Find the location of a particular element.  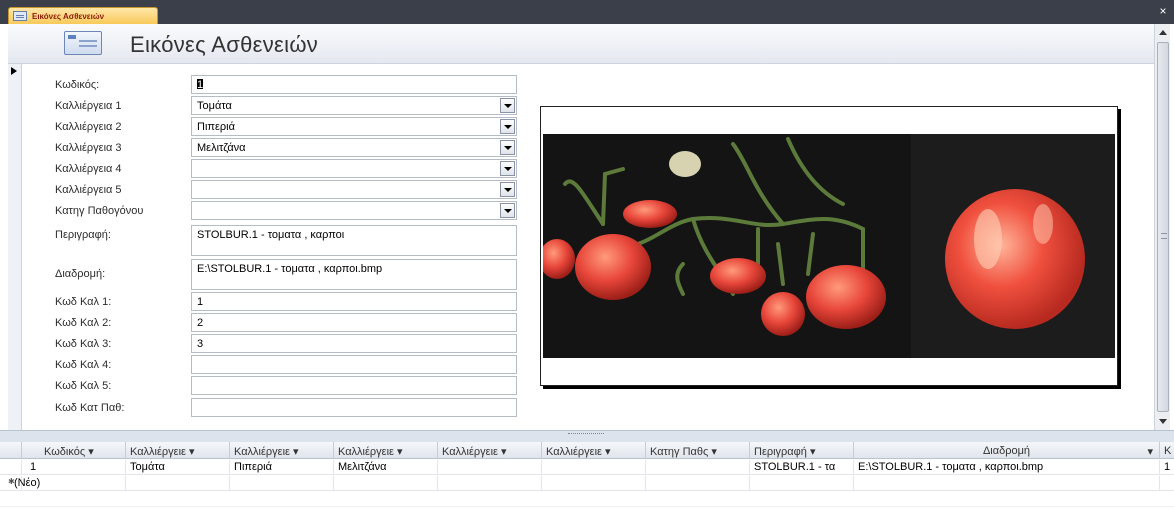

field-label: Διαδρομή: is located at coordinates (80, 274).